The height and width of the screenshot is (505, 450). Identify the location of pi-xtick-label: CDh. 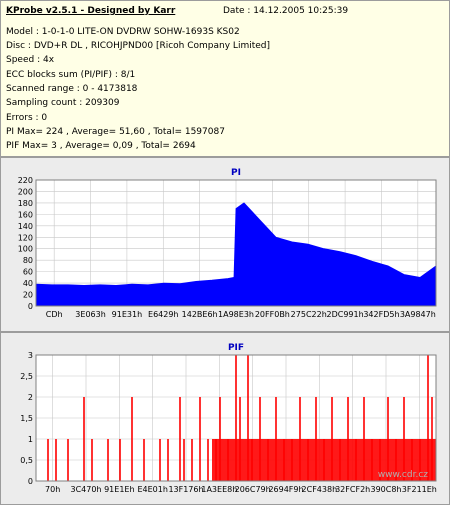
(54, 314).